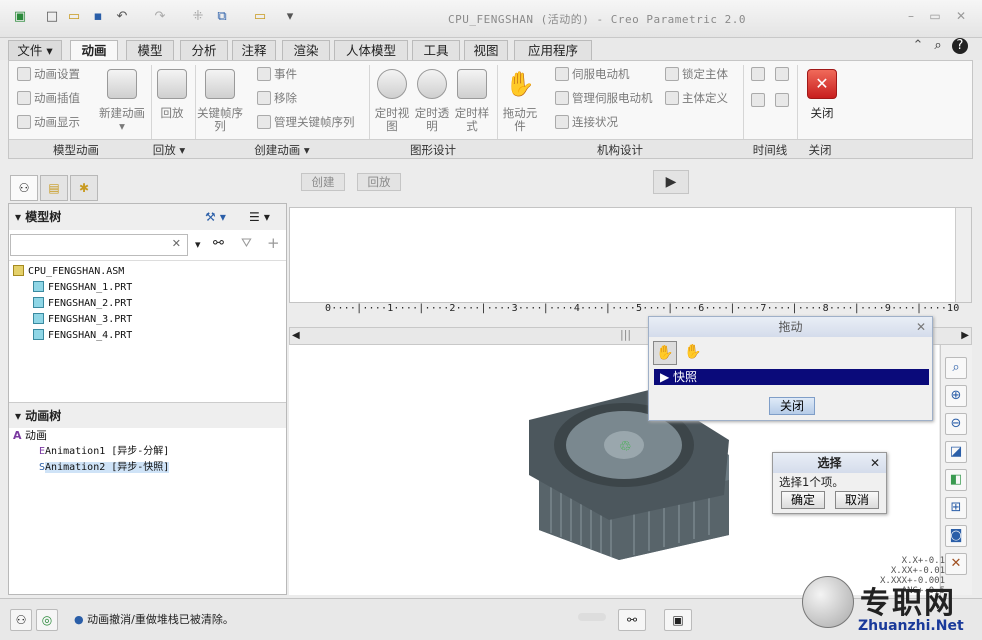 The height and width of the screenshot is (640, 982). I want to click on favorites-tab: ✱, so click(84, 188).